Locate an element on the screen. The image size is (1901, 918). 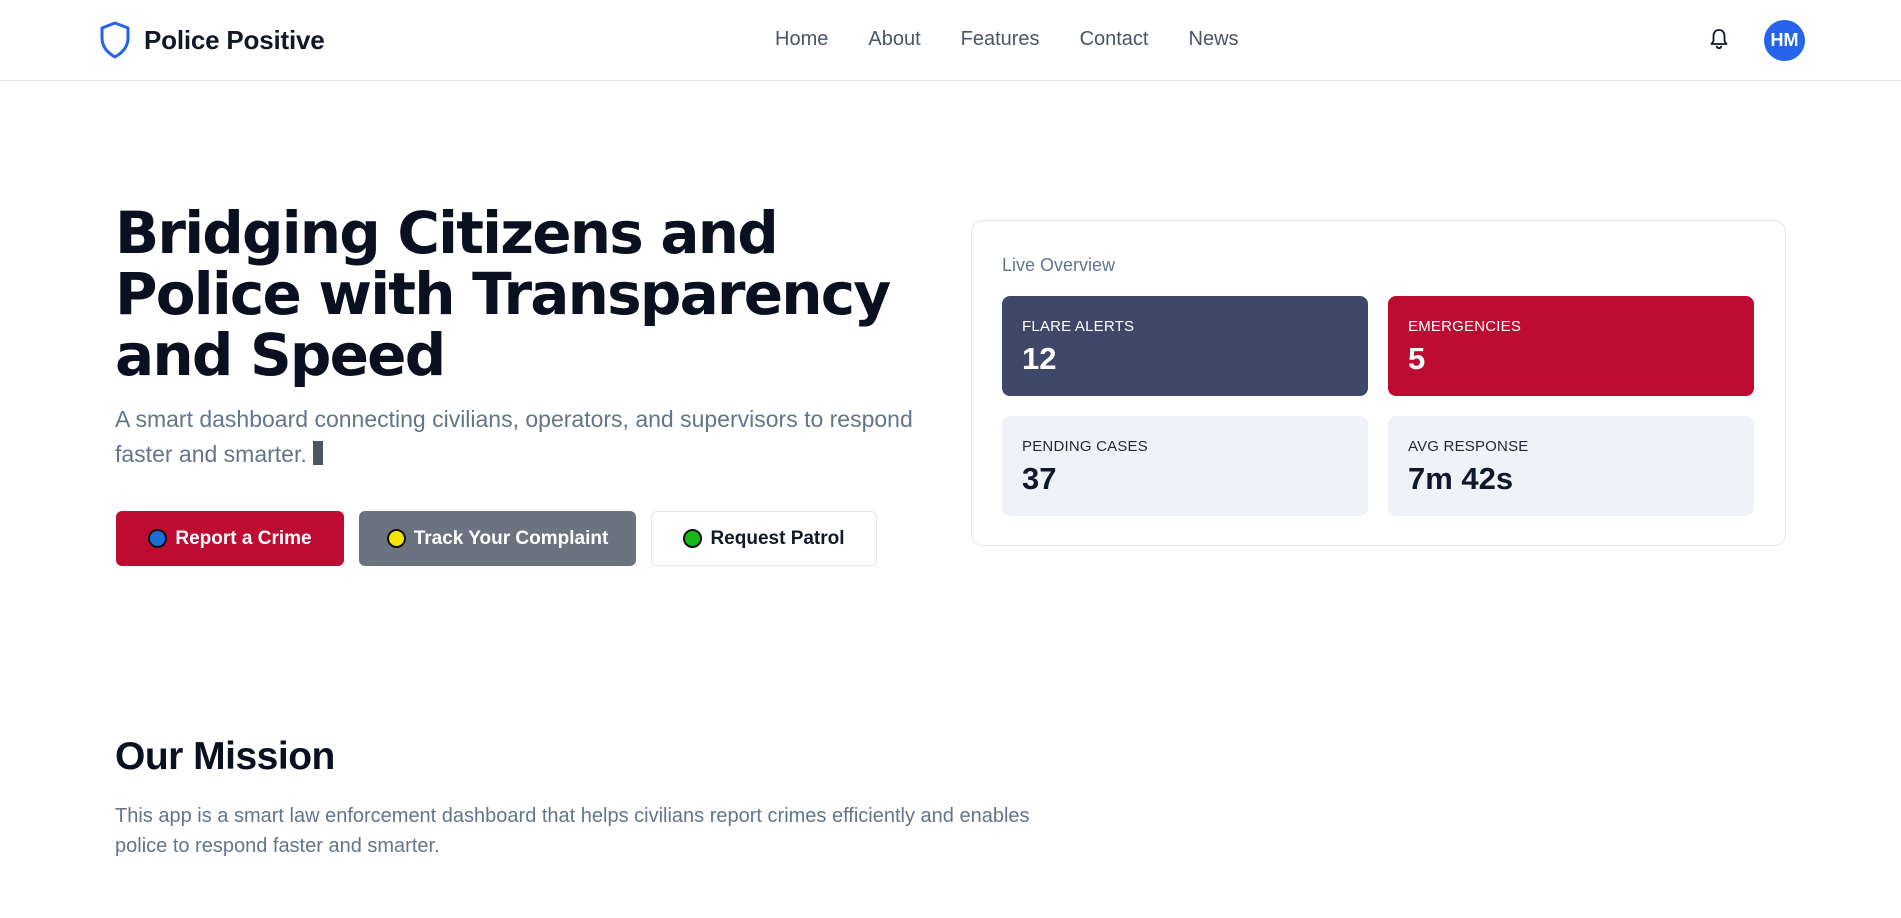
green-circle-icon is located at coordinates (693, 538).